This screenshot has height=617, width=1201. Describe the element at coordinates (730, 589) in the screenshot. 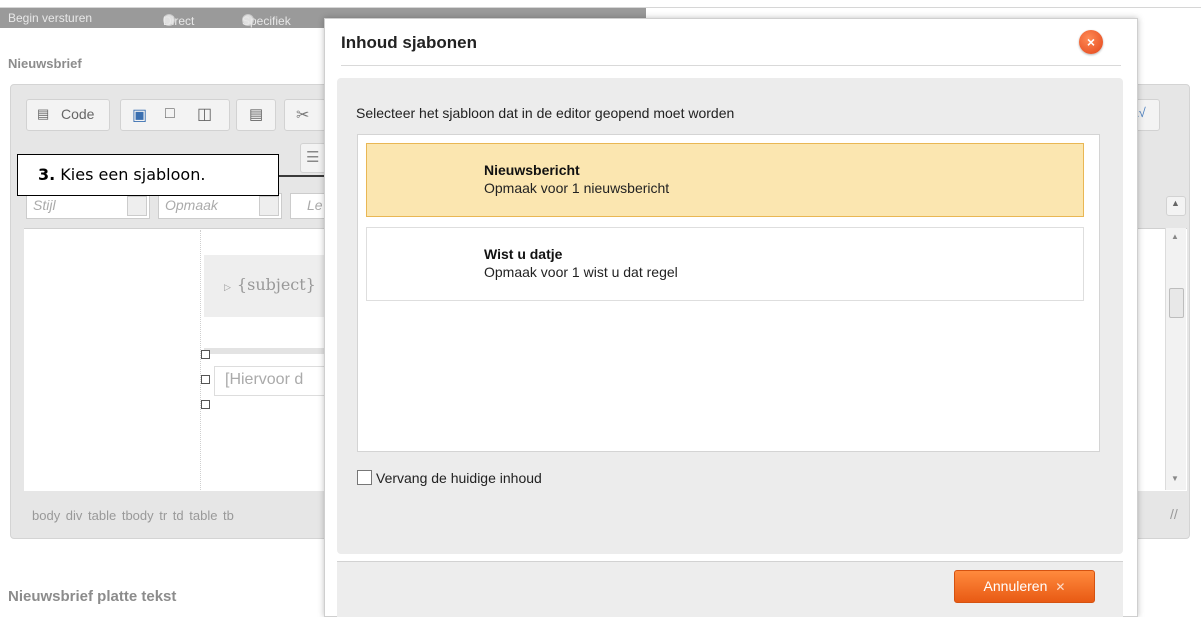

I see `dialog-footer: Annuleren ✕` at that location.